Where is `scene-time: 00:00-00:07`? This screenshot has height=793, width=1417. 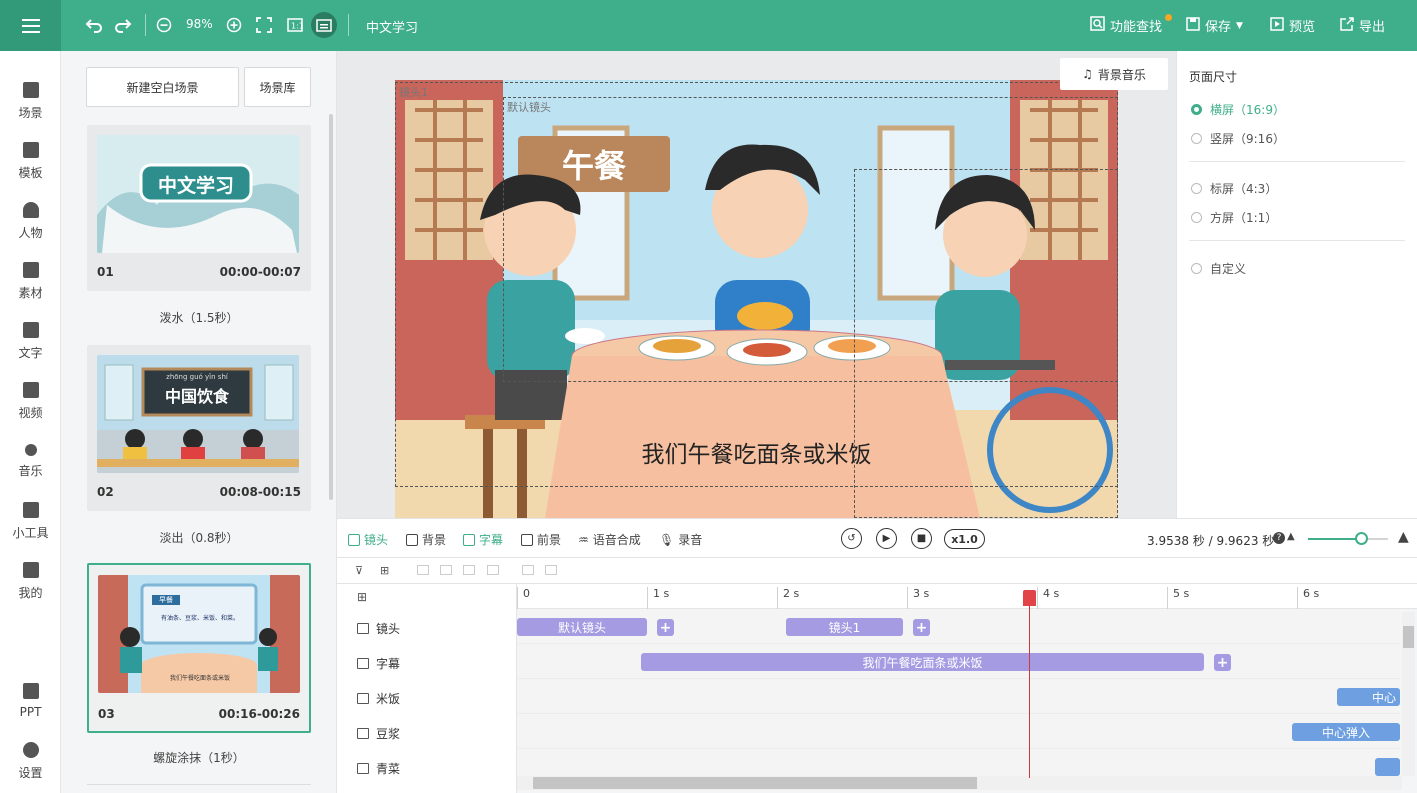 scene-time: 00:00-00:07 is located at coordinates (260, 272).